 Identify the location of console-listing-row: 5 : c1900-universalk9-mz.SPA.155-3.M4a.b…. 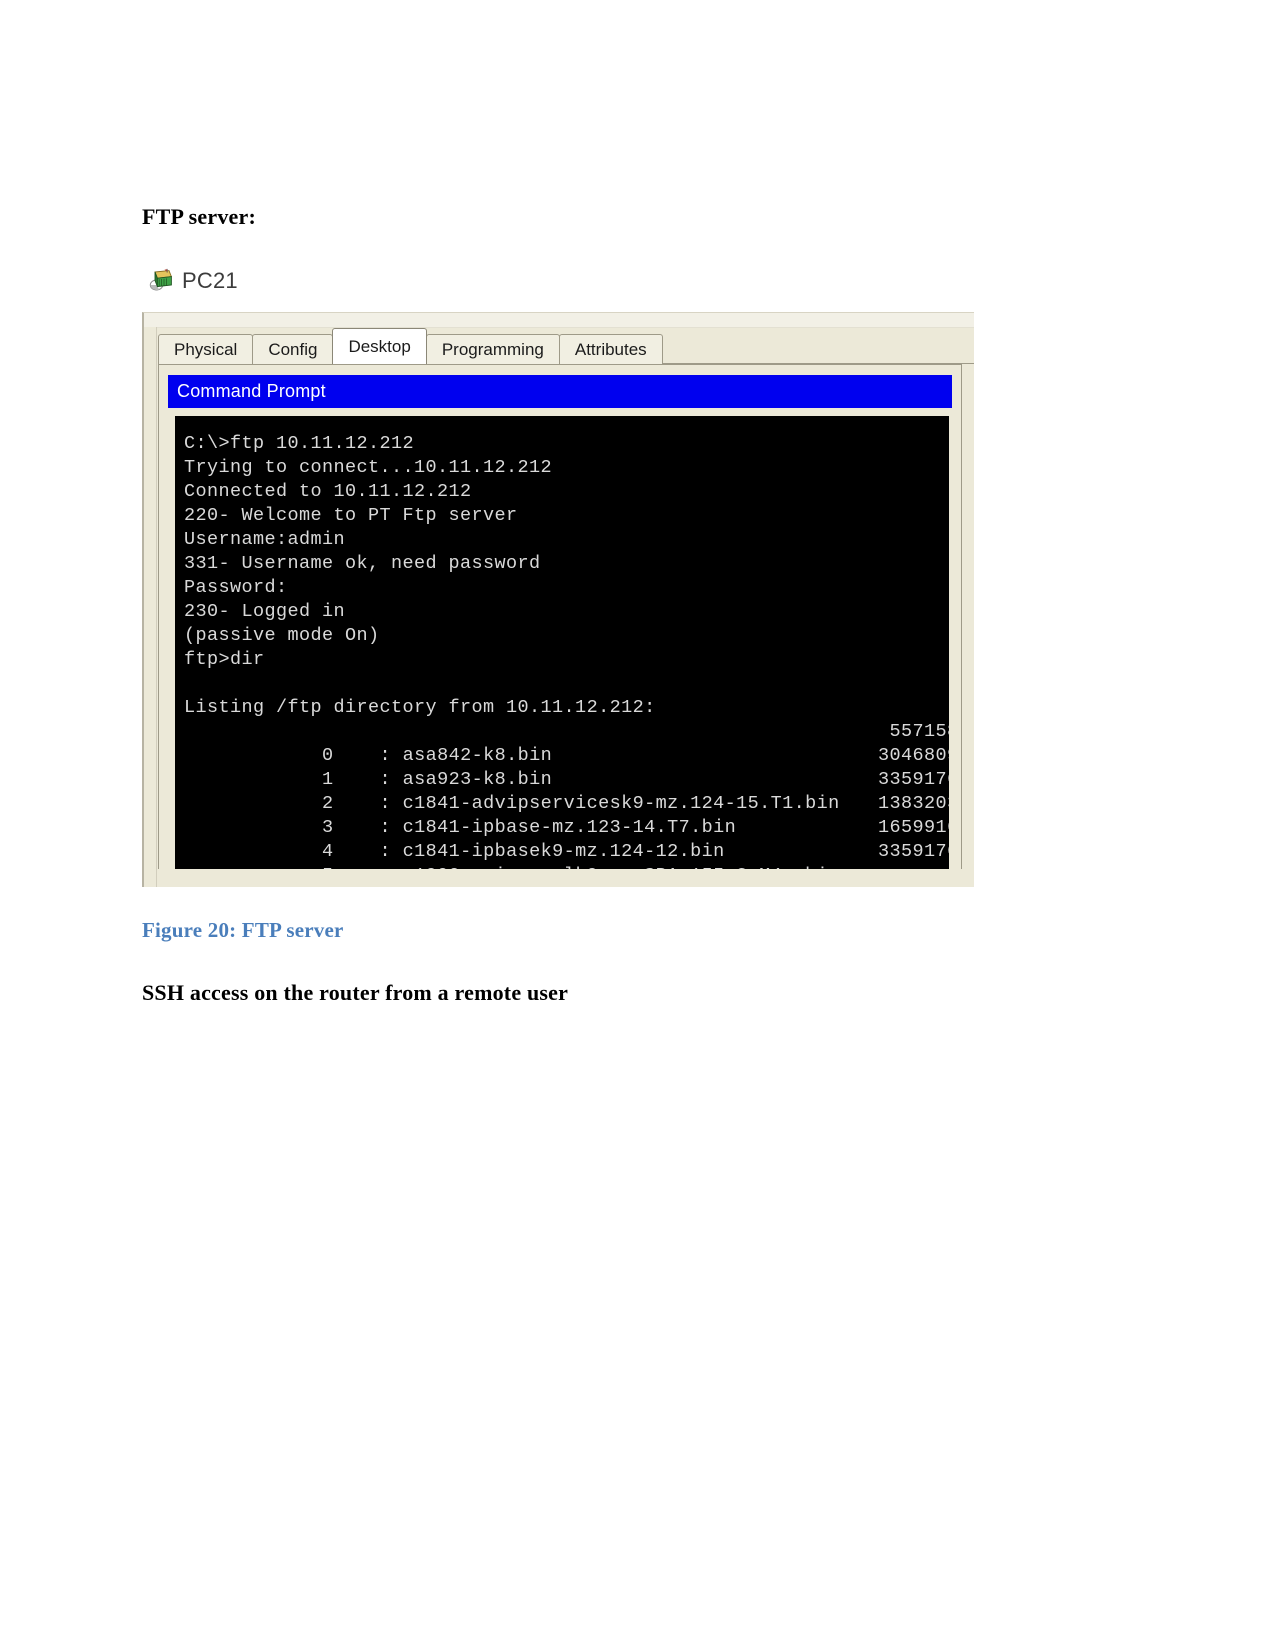
(566, 854).